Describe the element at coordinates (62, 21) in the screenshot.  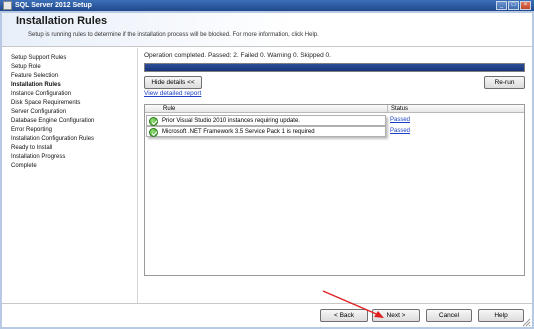
I see `page-title: Installation Rules` at that location.